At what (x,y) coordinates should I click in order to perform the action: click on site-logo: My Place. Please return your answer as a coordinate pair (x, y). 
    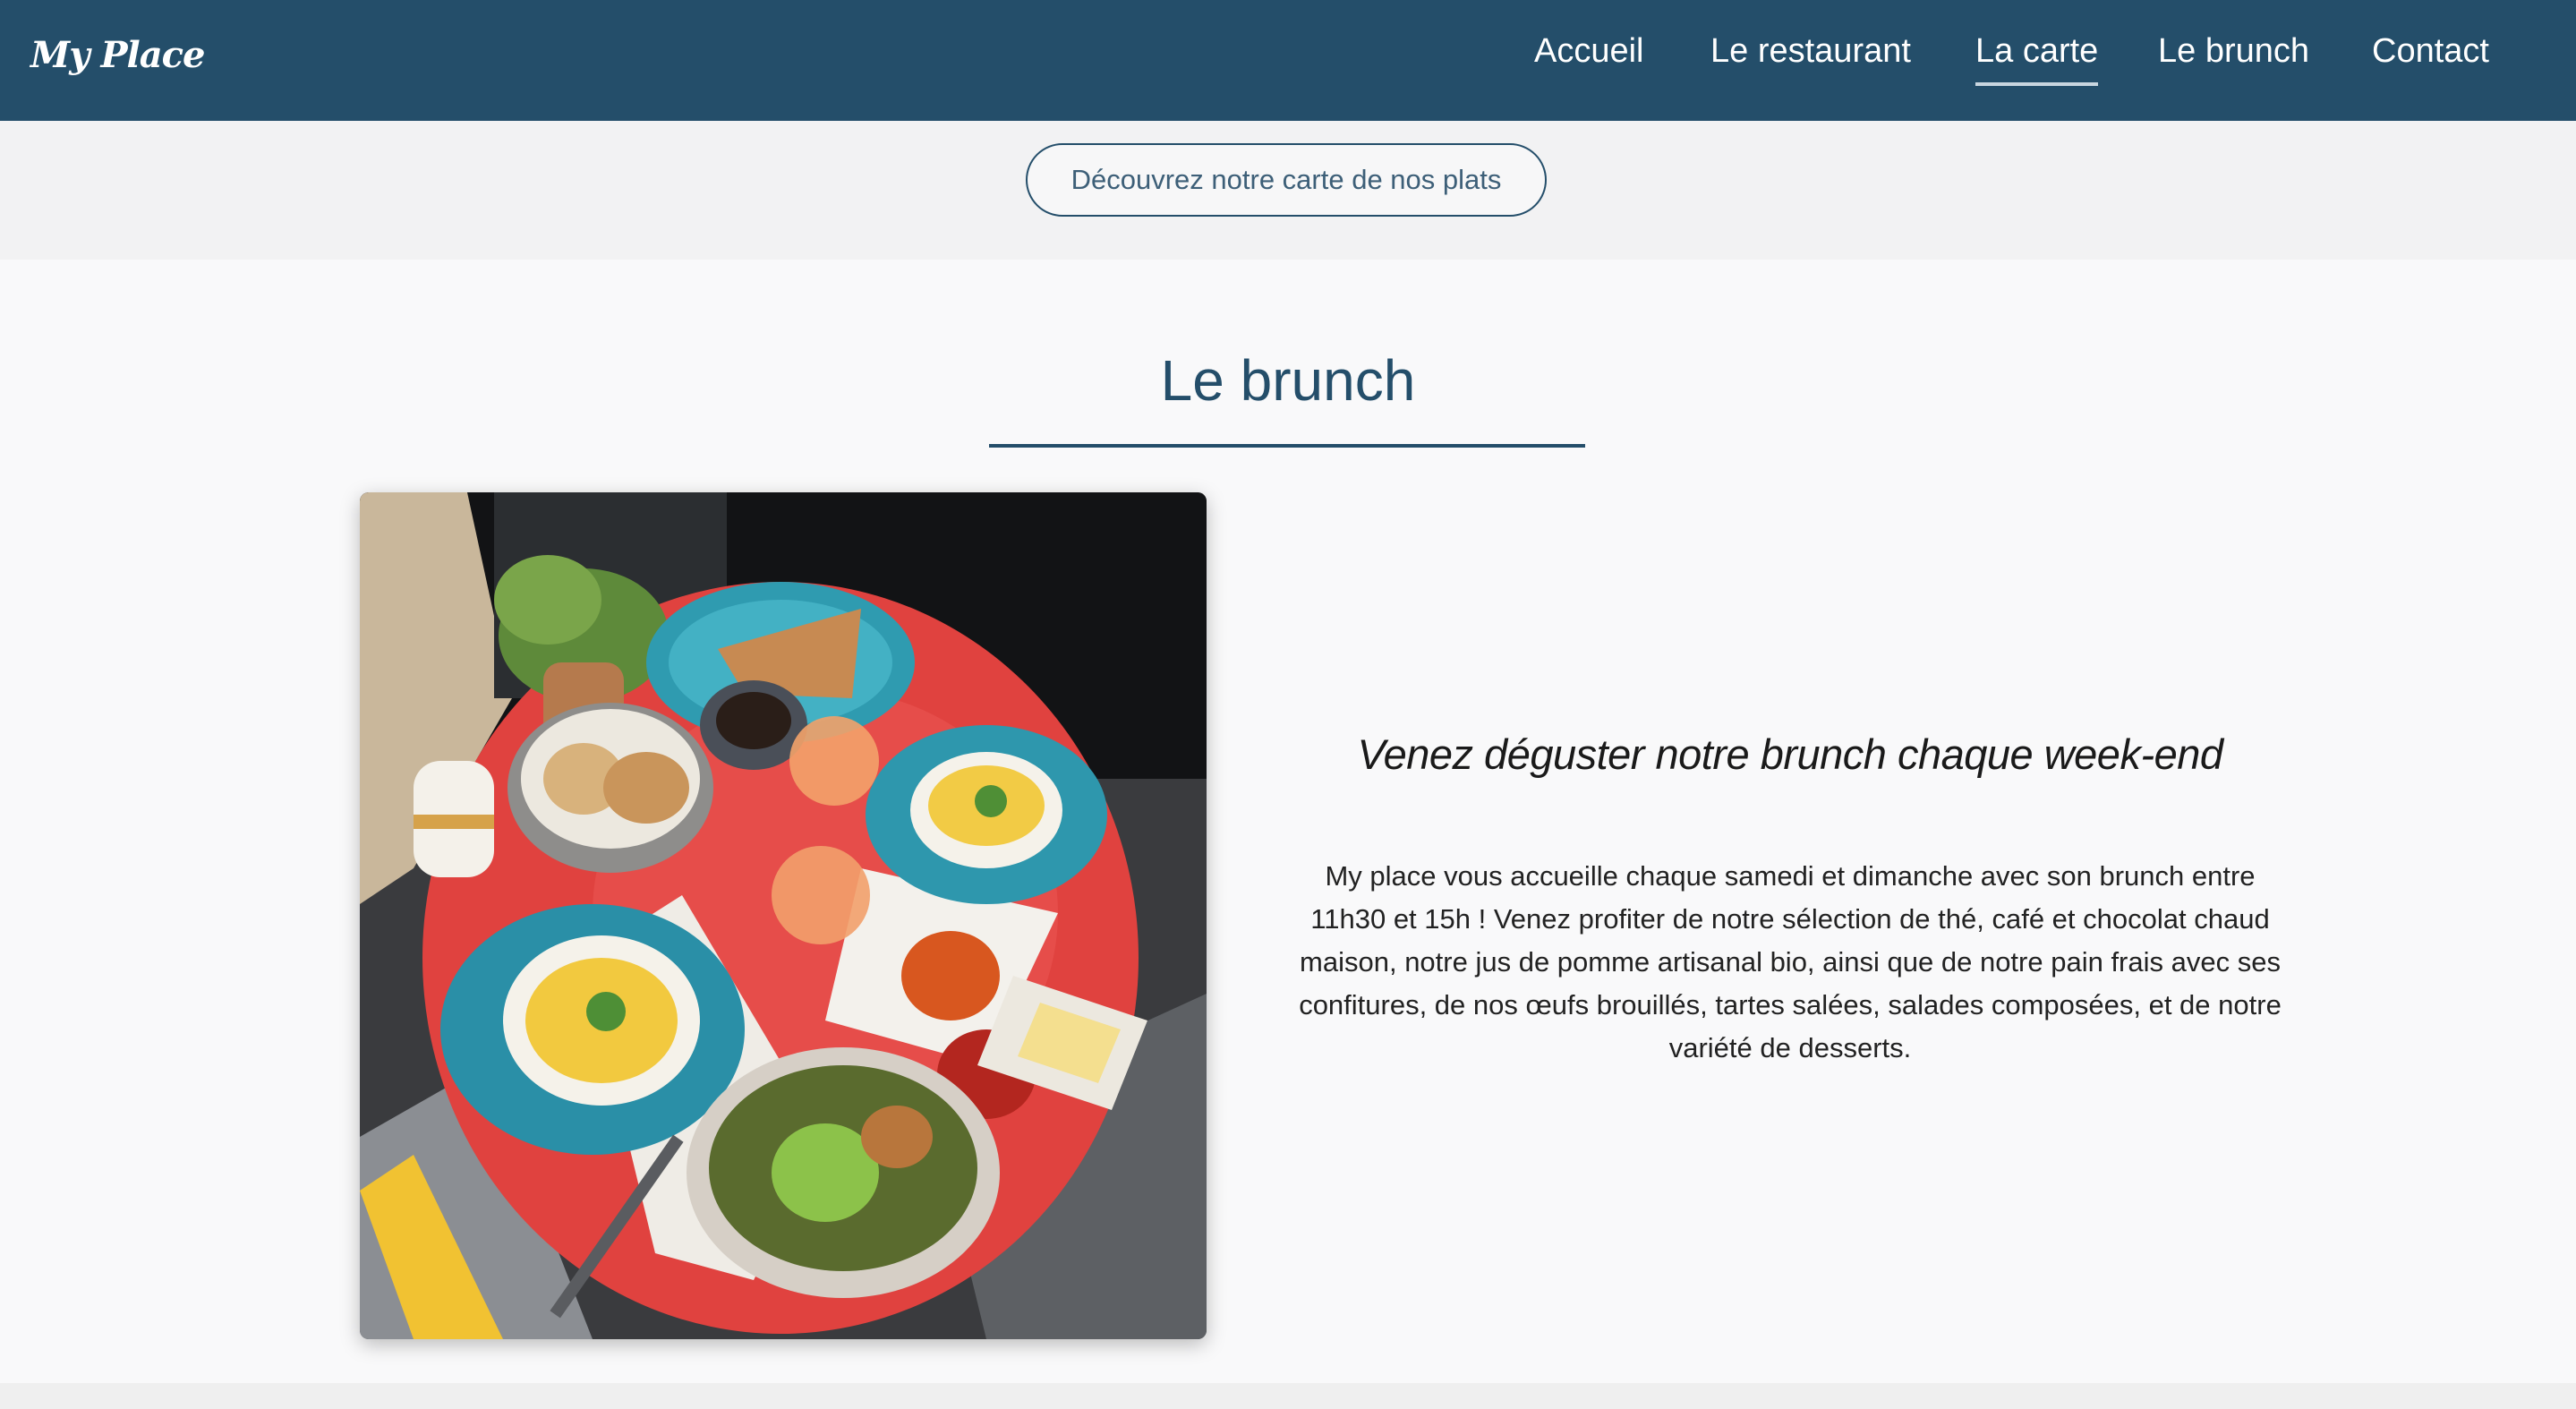
    Looking at the image, I should click on (117, 55).